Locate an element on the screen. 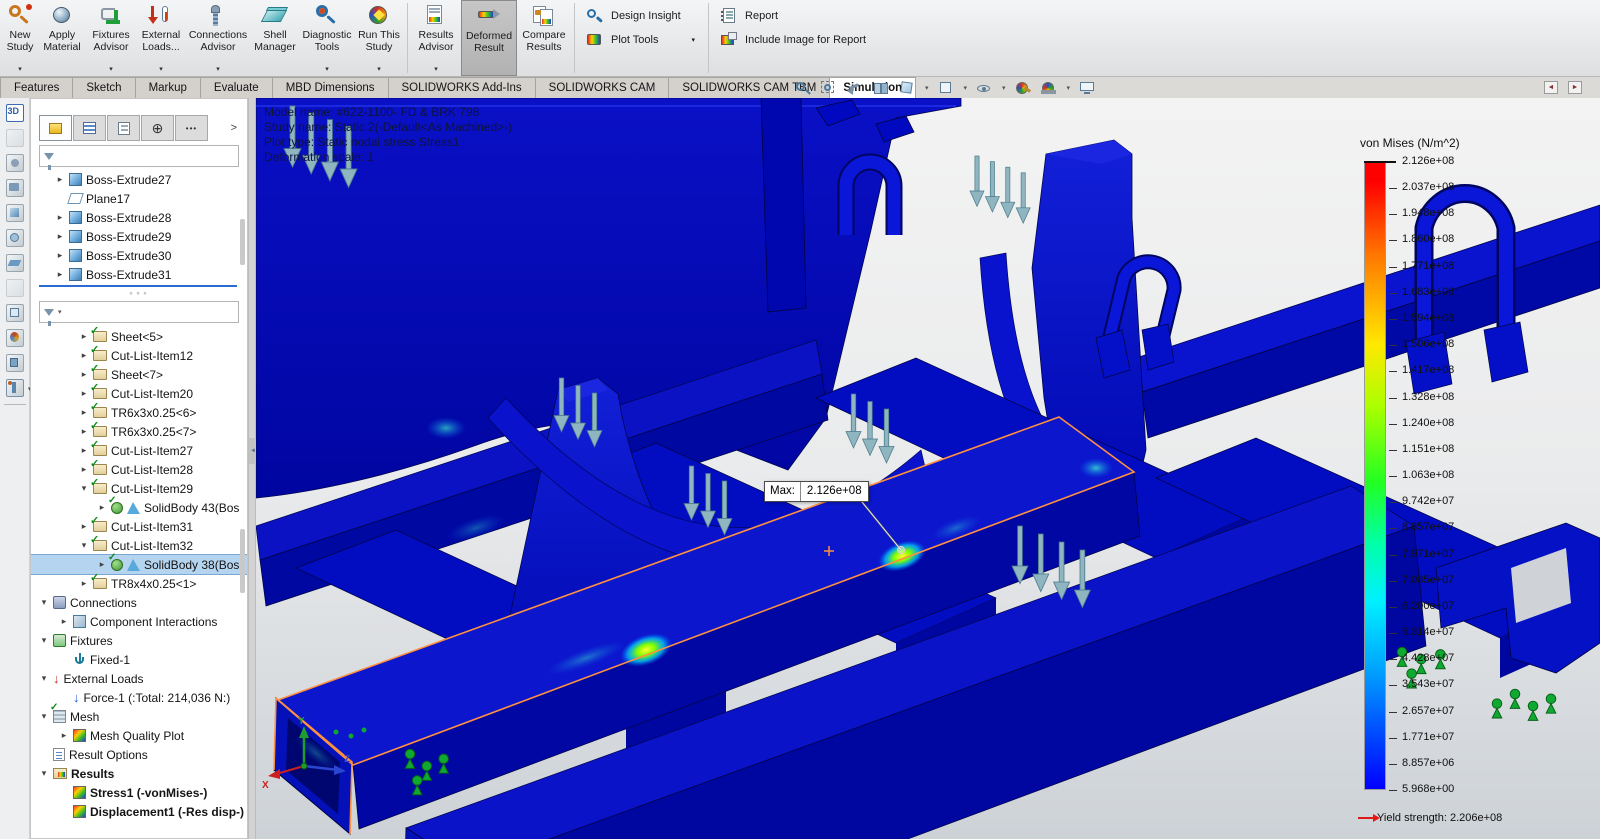 This screenshot has width=1600, height=839. tab-scroll-left-button: ◄ is located at coordinates (1551, 87).